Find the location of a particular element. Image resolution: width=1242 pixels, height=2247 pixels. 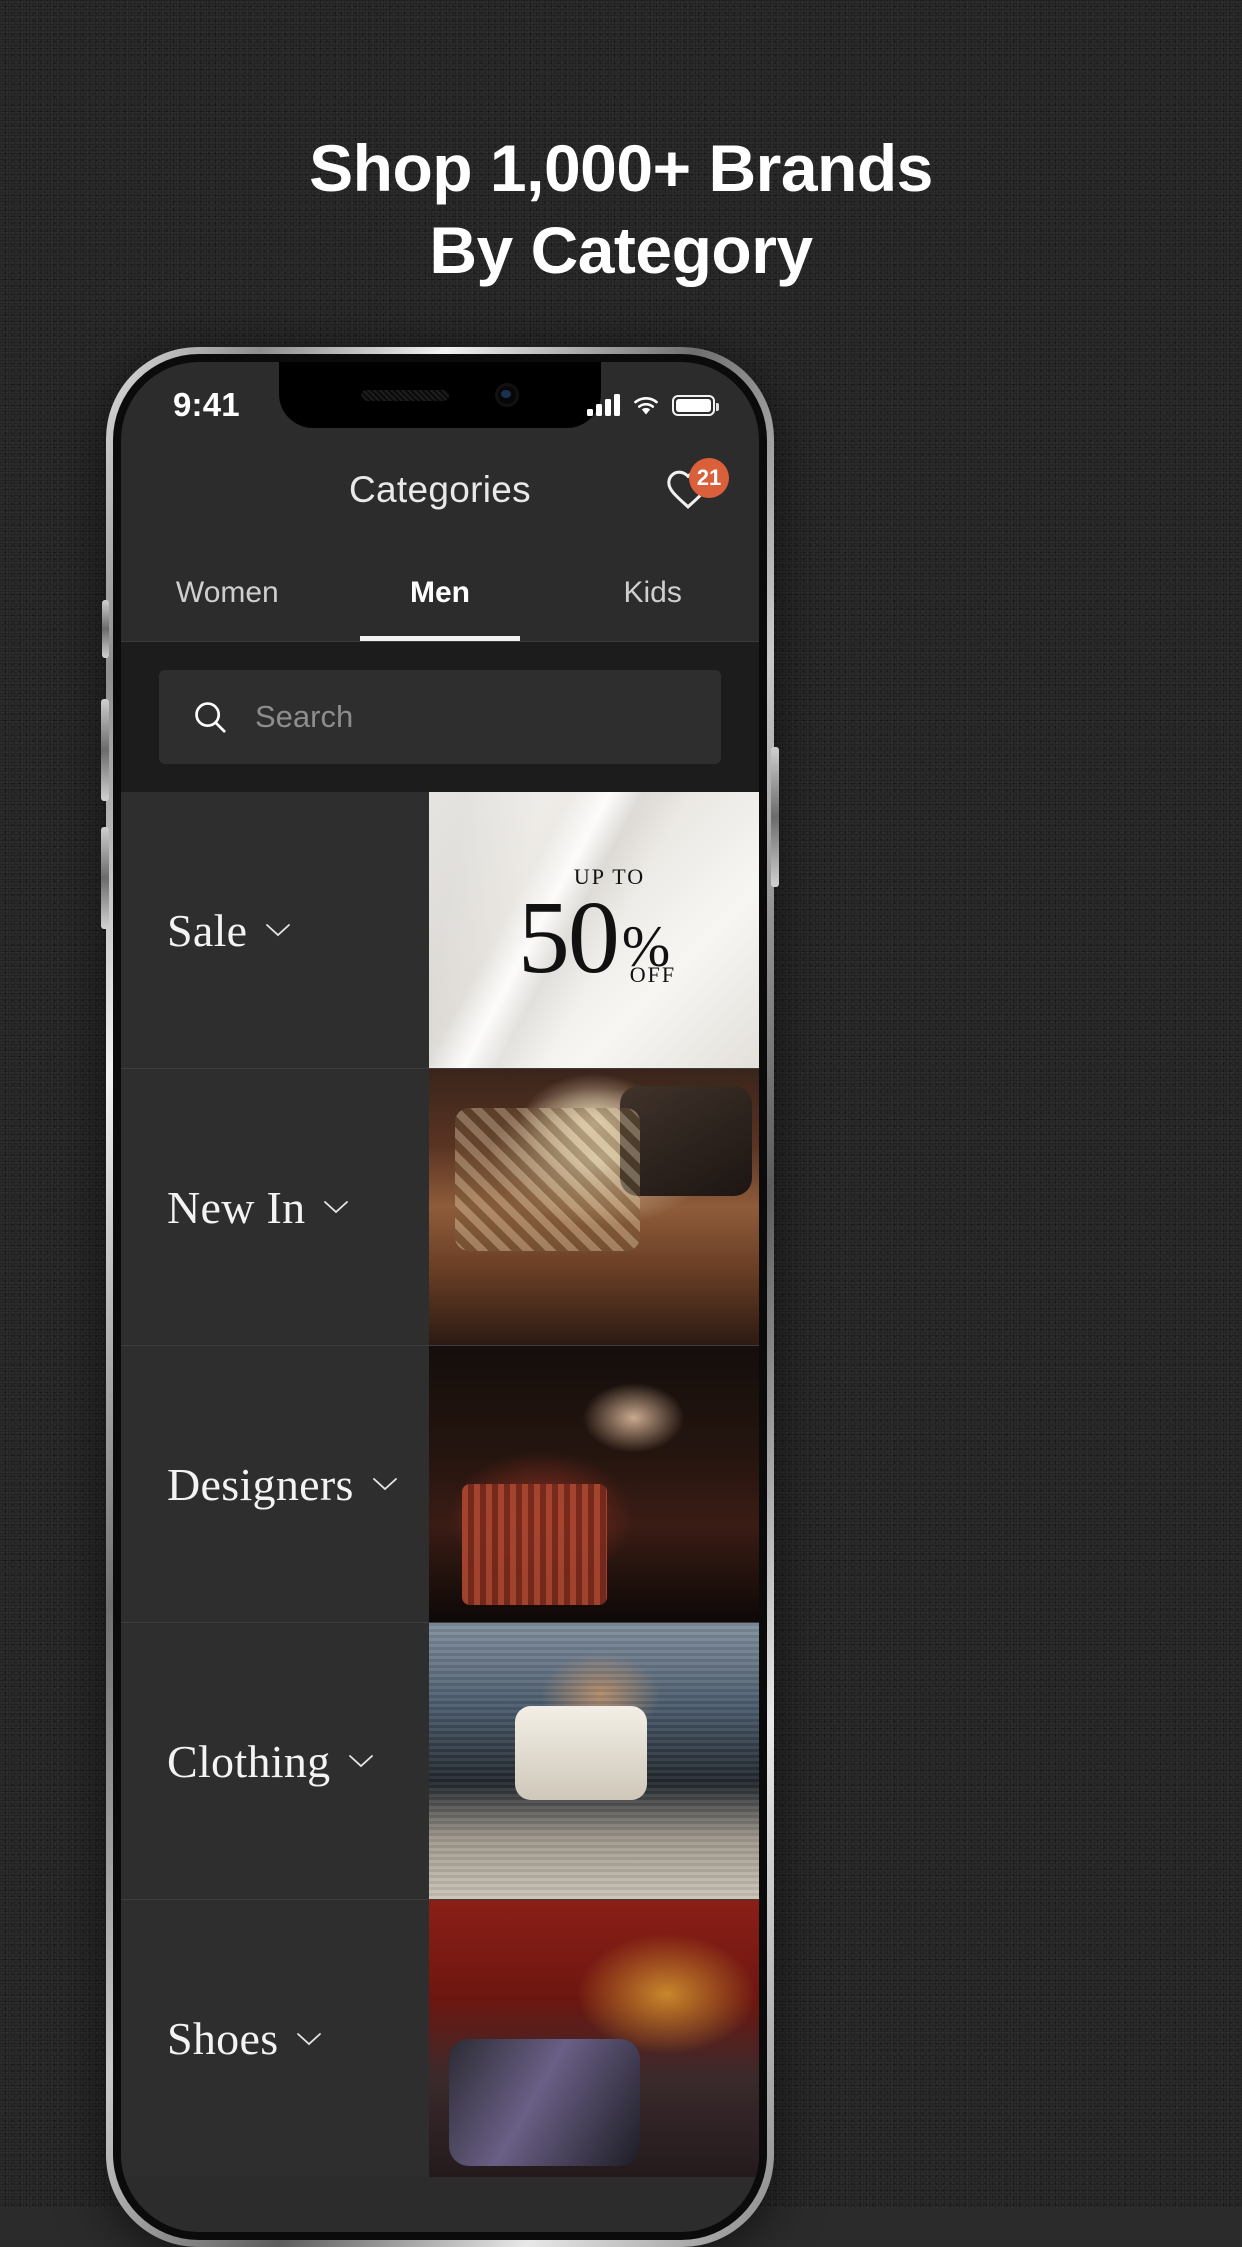

tab-women: Women is located at coordinates (227, 592).